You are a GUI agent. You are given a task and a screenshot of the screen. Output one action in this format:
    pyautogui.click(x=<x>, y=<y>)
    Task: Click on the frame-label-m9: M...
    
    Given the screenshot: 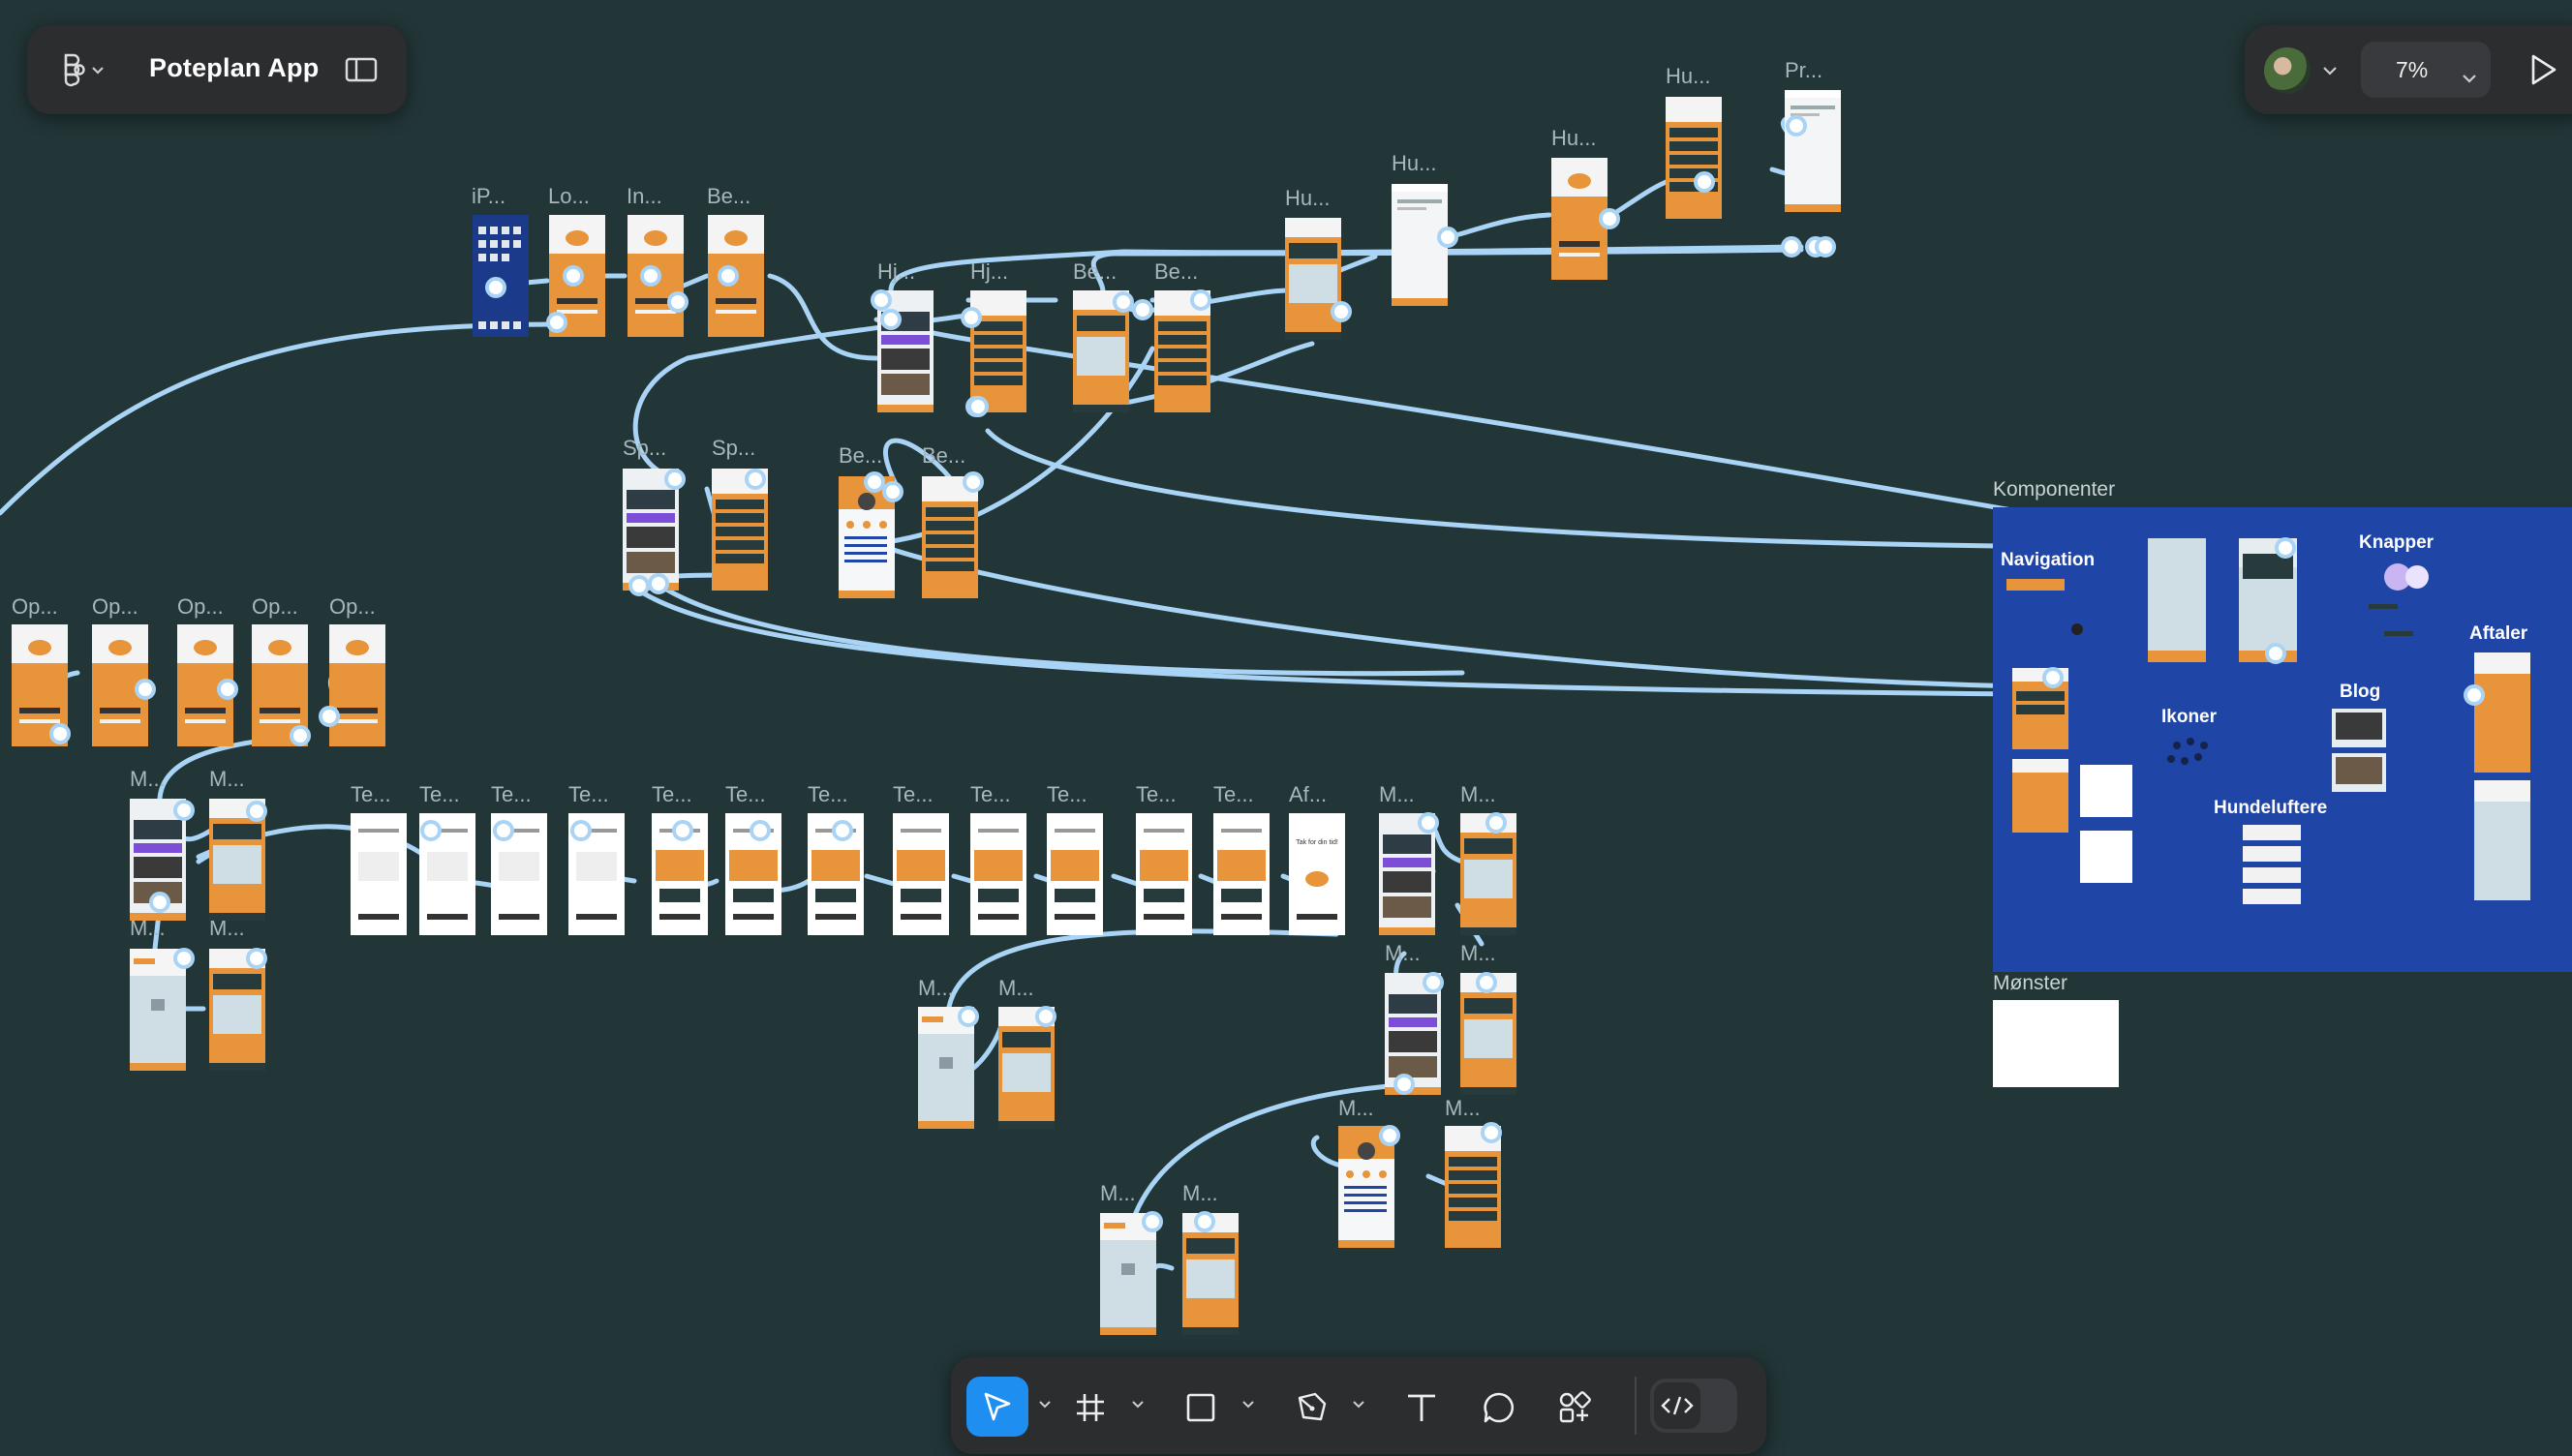 What is the action you would take?
    pyautogui.click(x=936, y=988)
    